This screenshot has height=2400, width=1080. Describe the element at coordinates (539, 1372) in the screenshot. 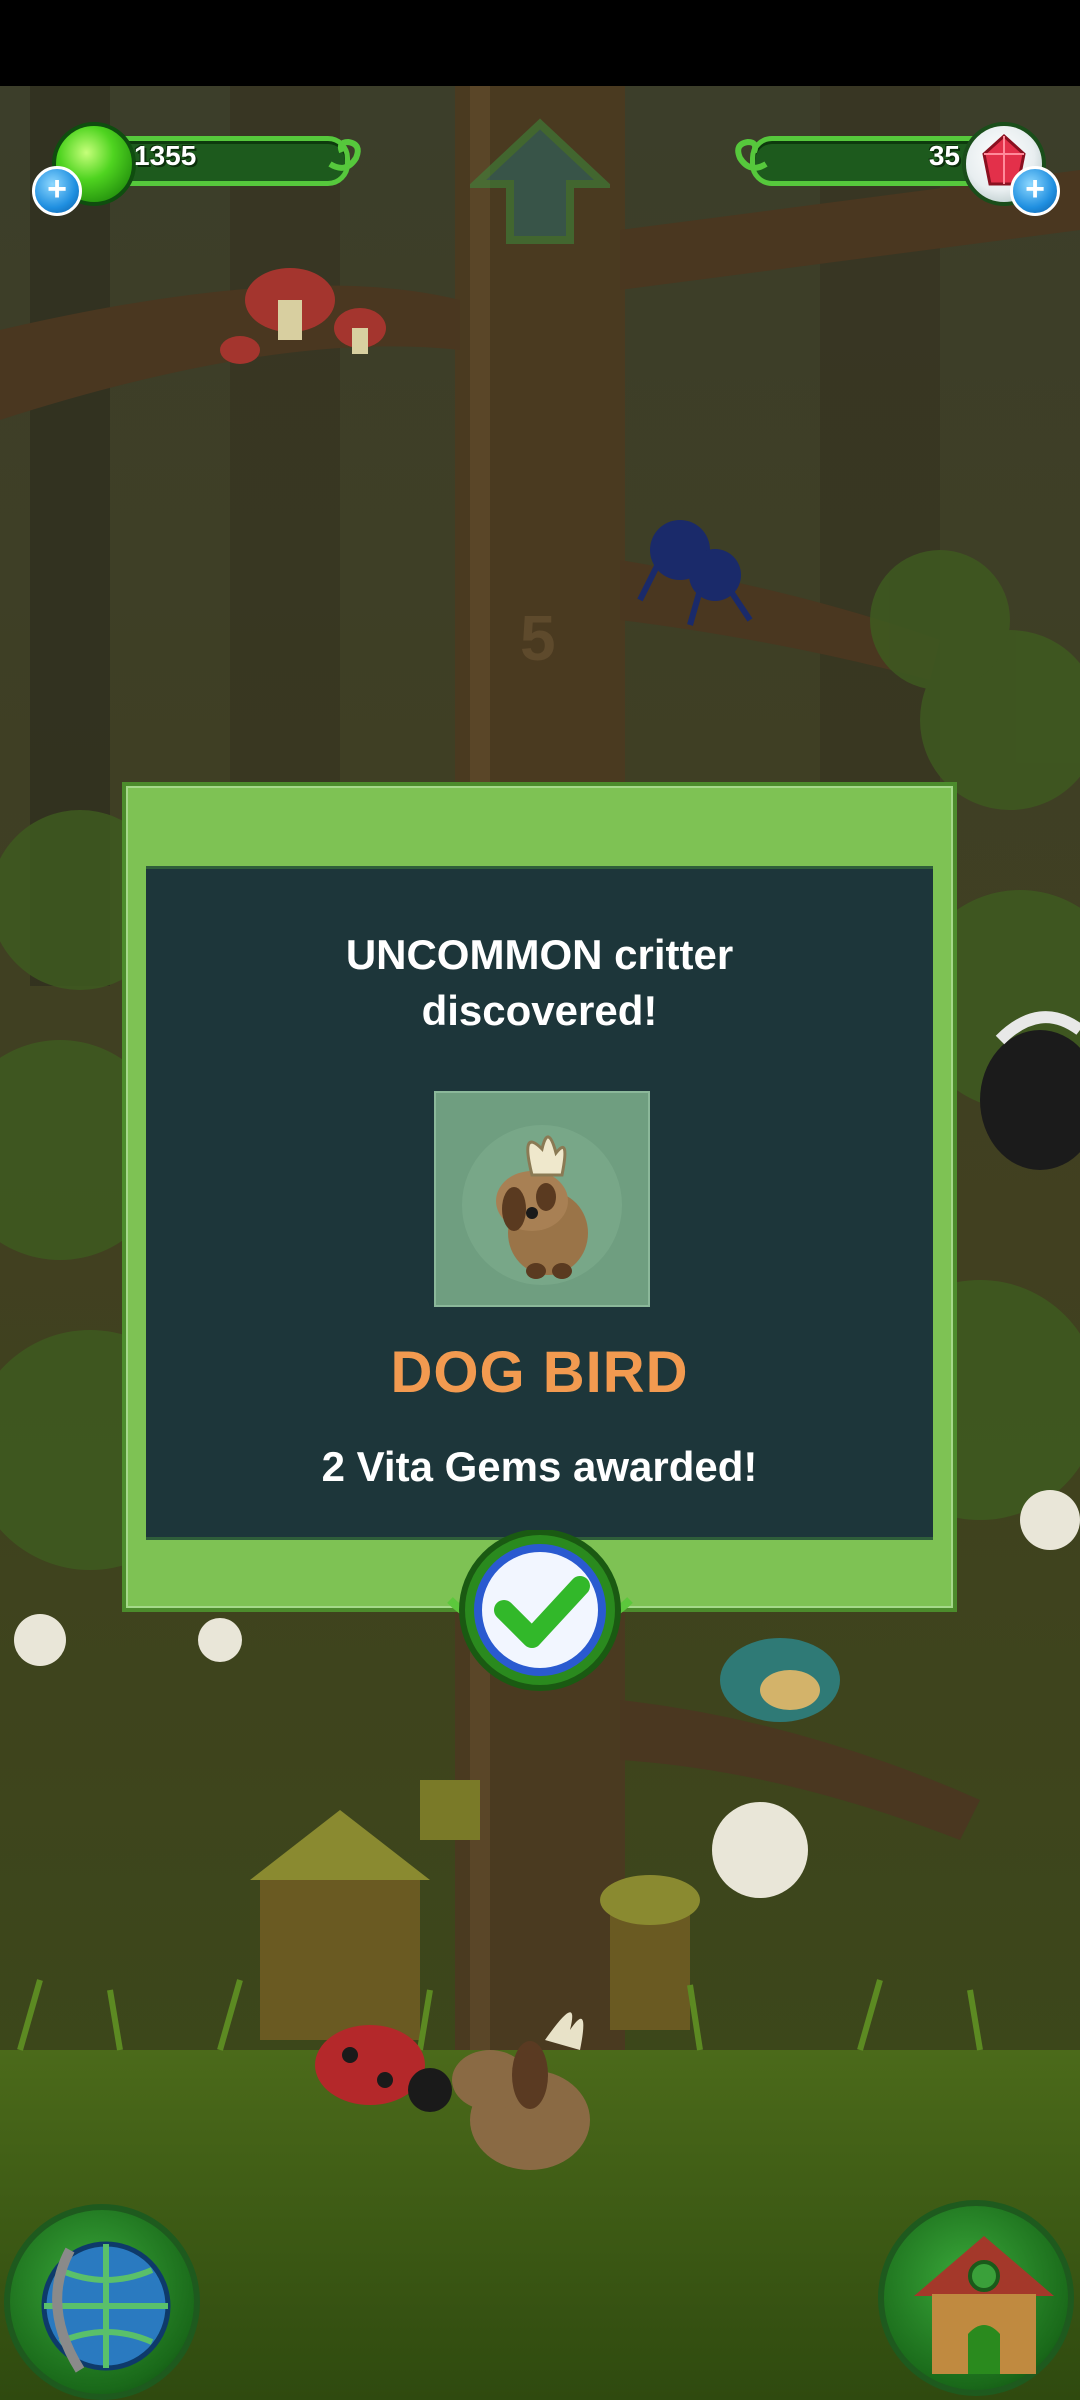

I see `critter-name: DOG BIRD` at that location.